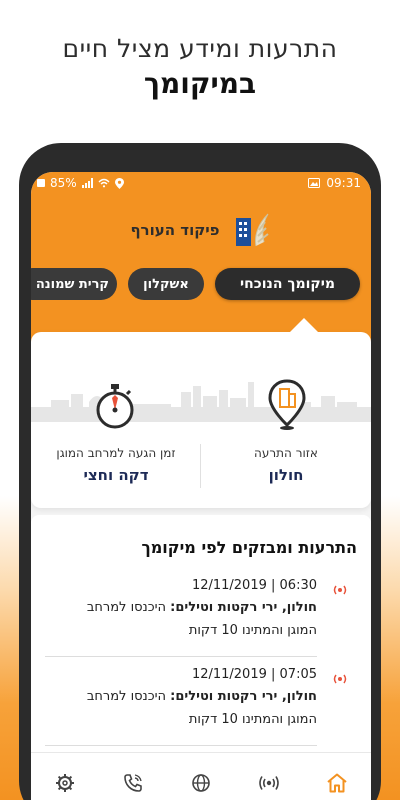  What do you see at coordinates (252, 230) in the screenshot?
I see `home-front-command-logo` at bounding box center [252, 230].